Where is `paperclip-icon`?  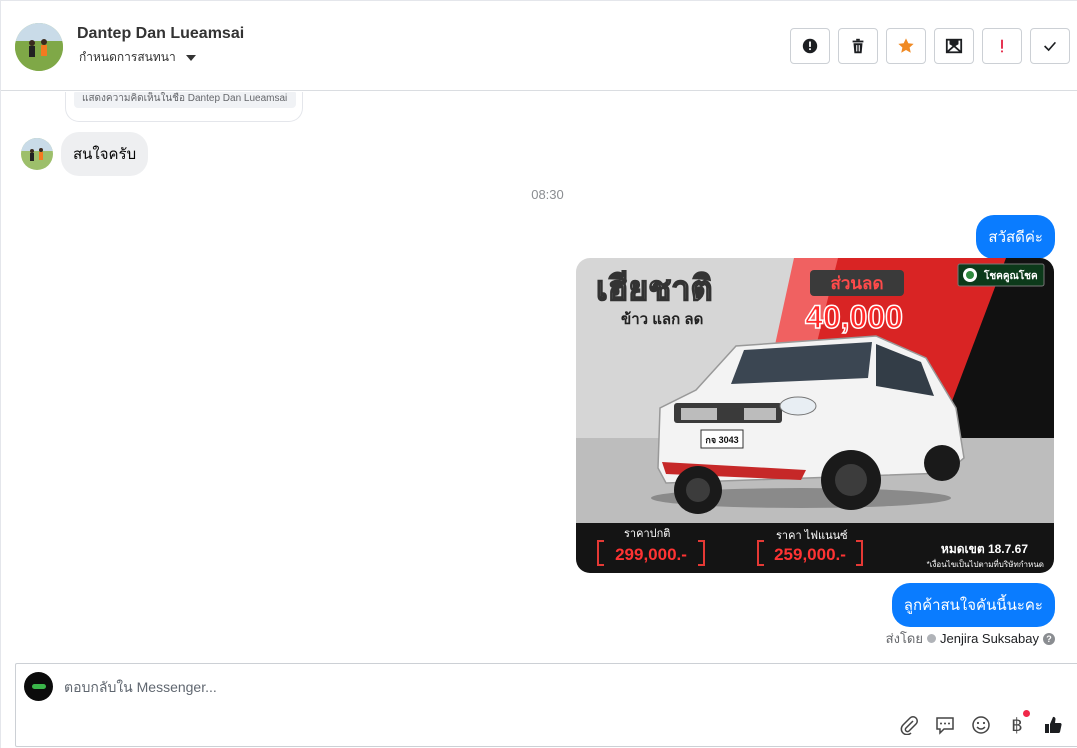 paperclip-icon is located at coordinates (909, 725).